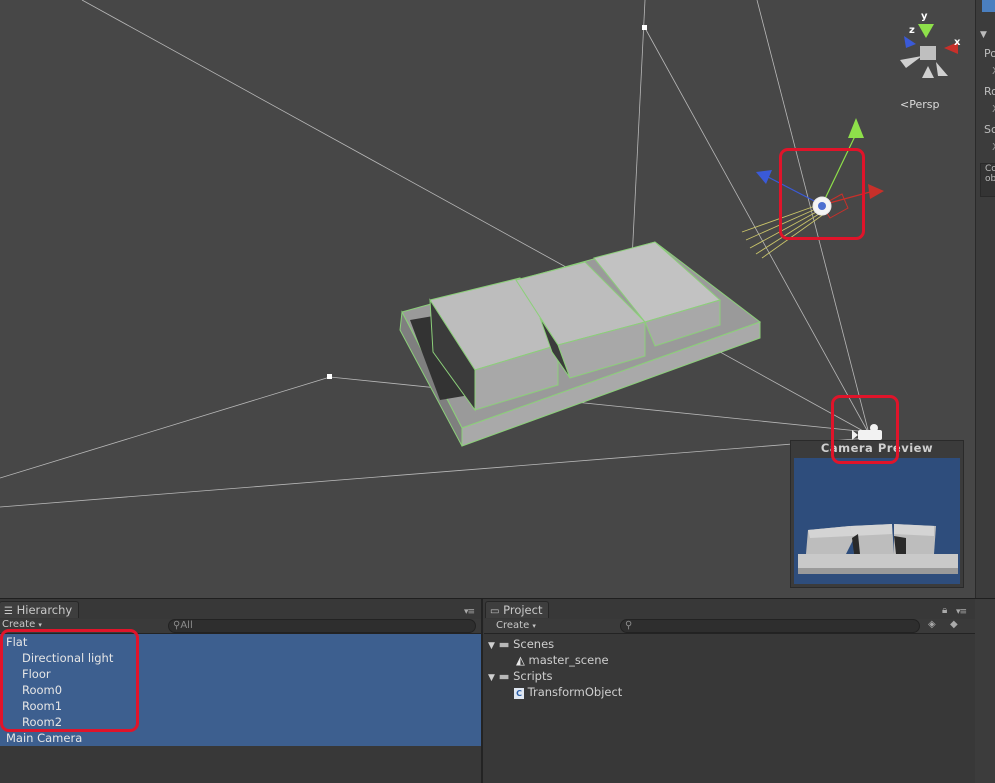  What do you see at coordinates (240, 738) in the screenshot?
I see `hierarchy-item-main-camera: Main Camera` at bounding box center [240, 738].